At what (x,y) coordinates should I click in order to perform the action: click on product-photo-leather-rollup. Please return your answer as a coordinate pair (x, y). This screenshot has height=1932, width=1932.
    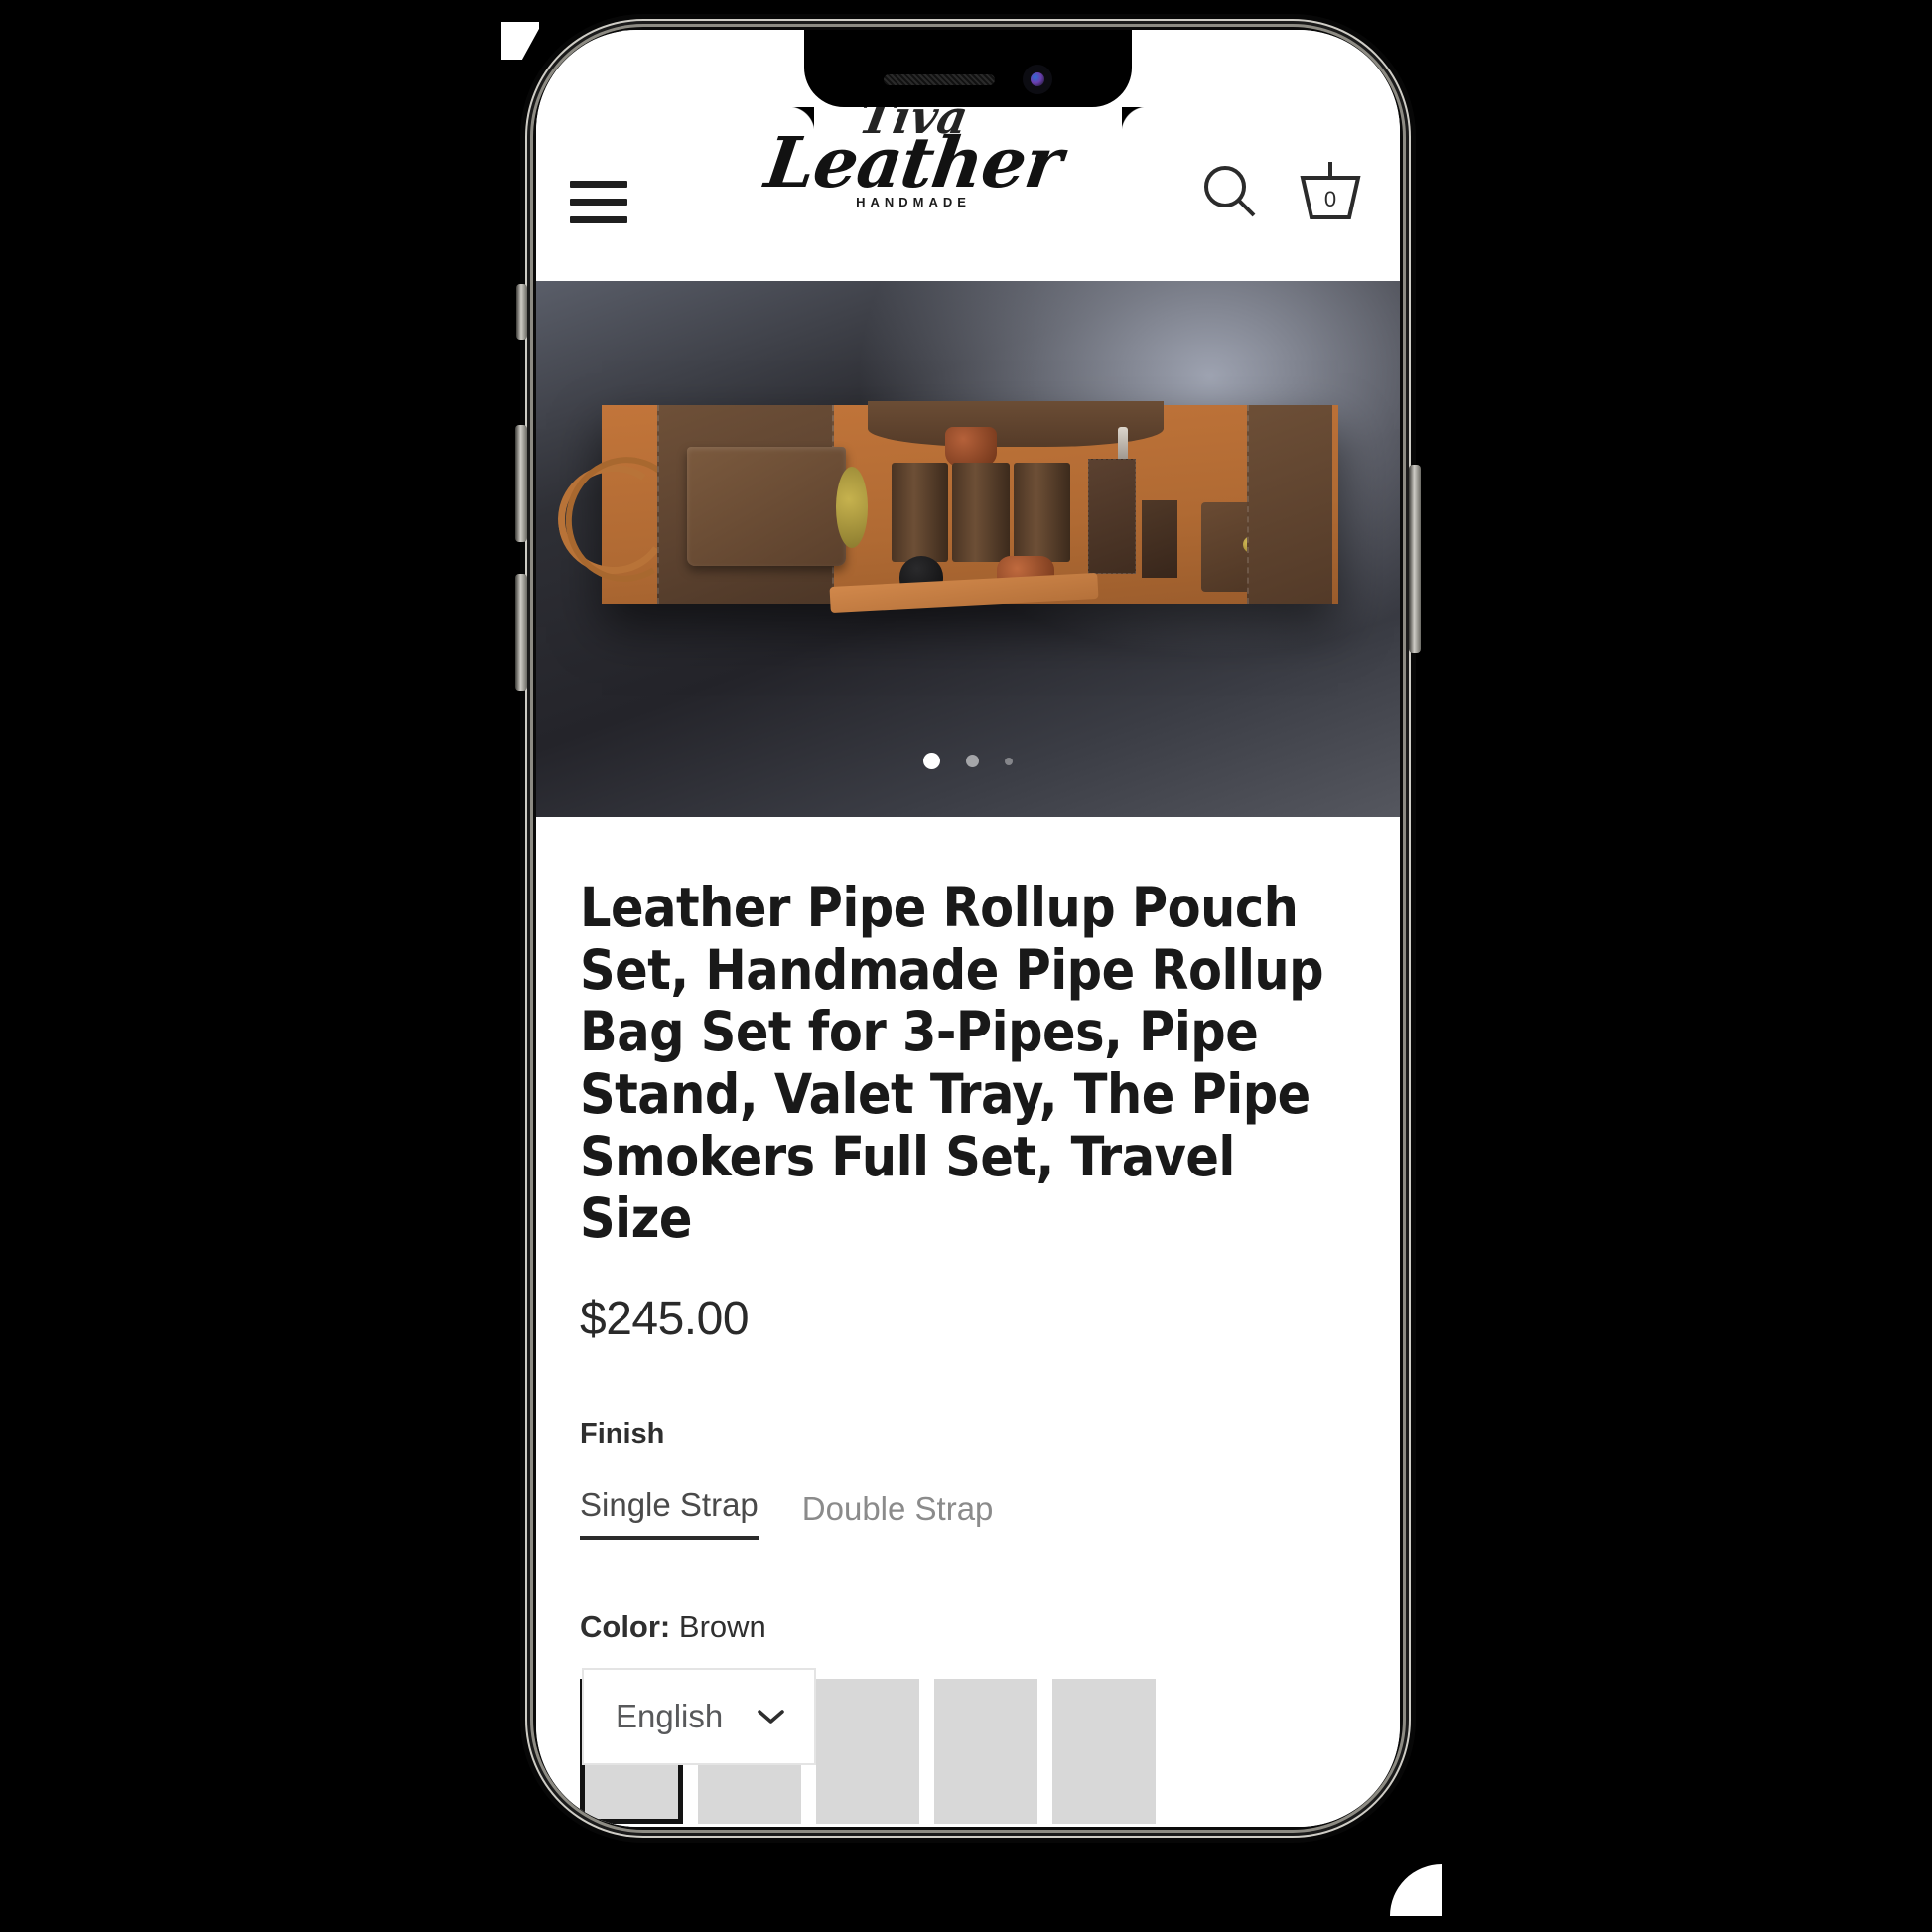
    Looking at the image, I should click on (943, 507).